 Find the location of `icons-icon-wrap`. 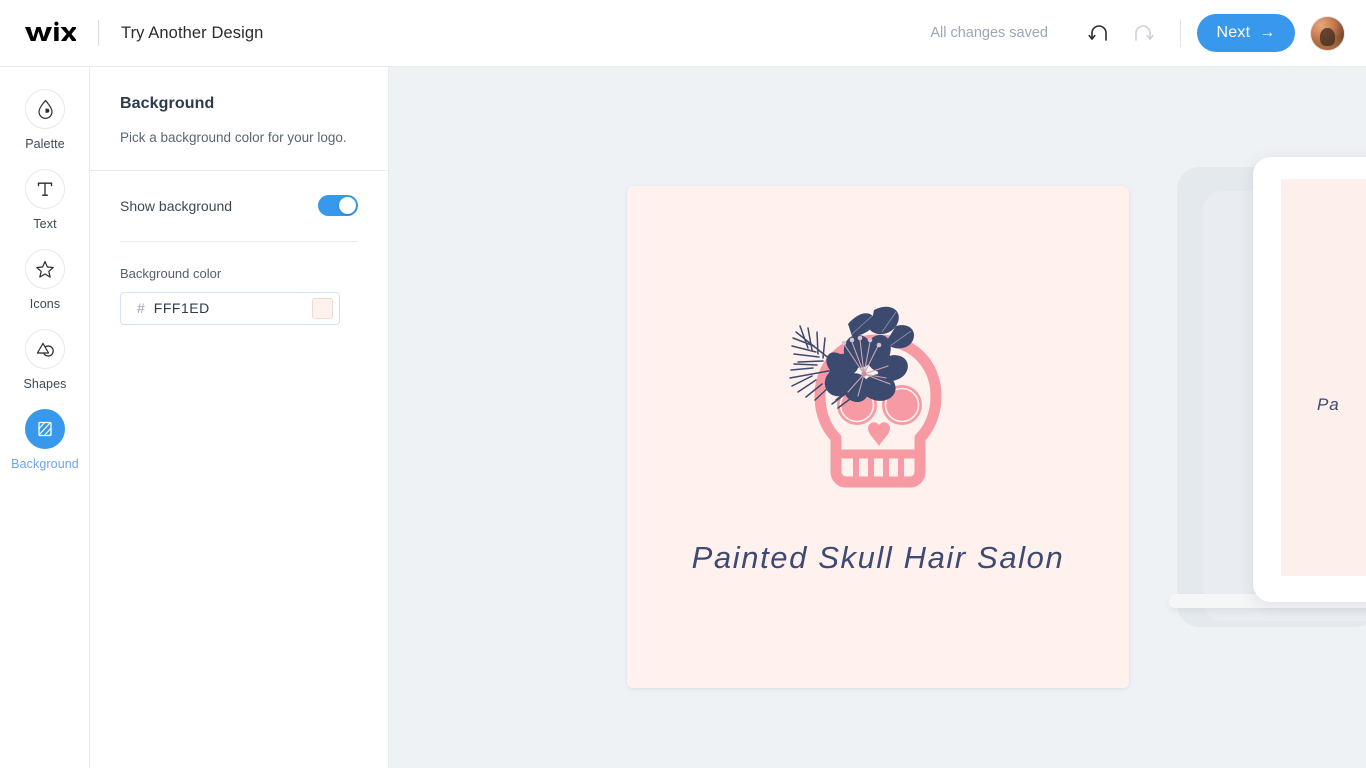

icons-icon-wrap is located at coordinates (45, 269).